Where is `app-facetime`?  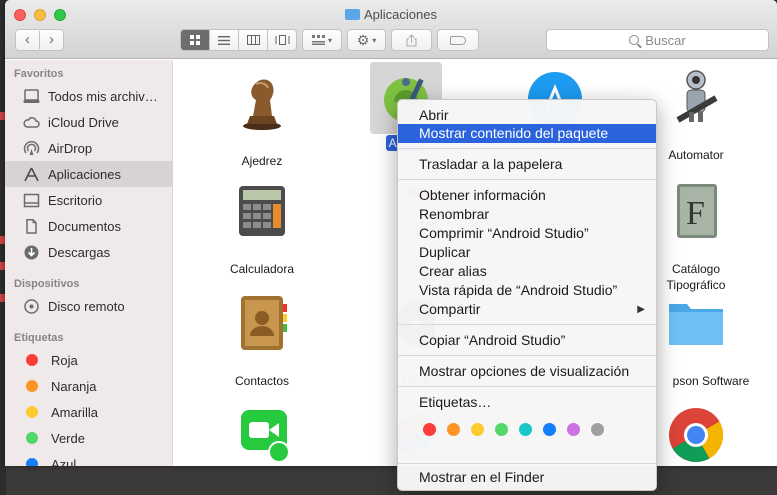
app-facetime is located at coordinates (262, 436).